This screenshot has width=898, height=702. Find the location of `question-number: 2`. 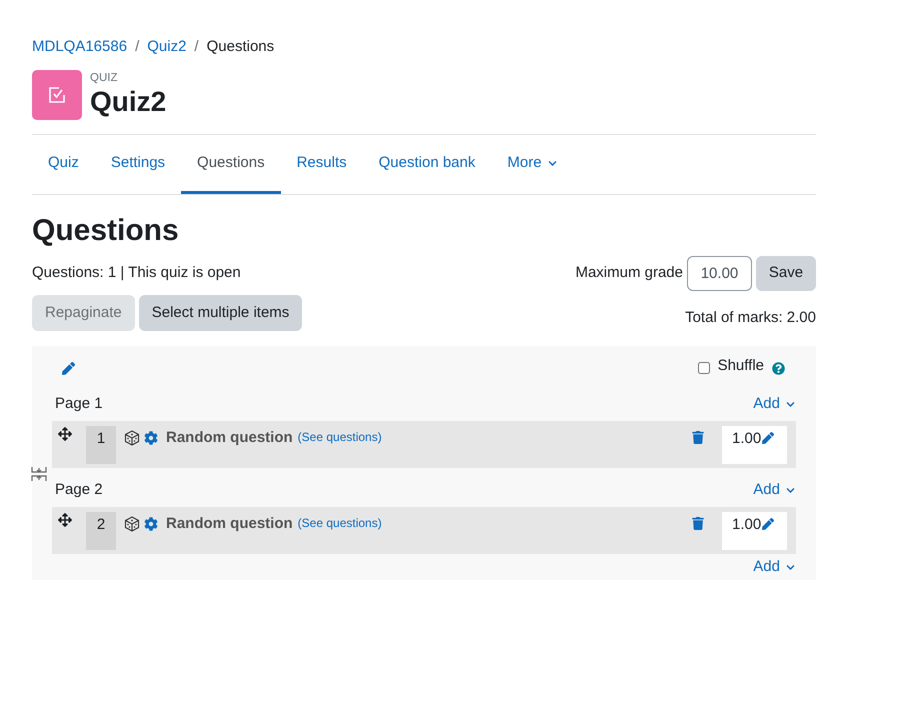

question-number: 2 is located at coordinates (101, 531).